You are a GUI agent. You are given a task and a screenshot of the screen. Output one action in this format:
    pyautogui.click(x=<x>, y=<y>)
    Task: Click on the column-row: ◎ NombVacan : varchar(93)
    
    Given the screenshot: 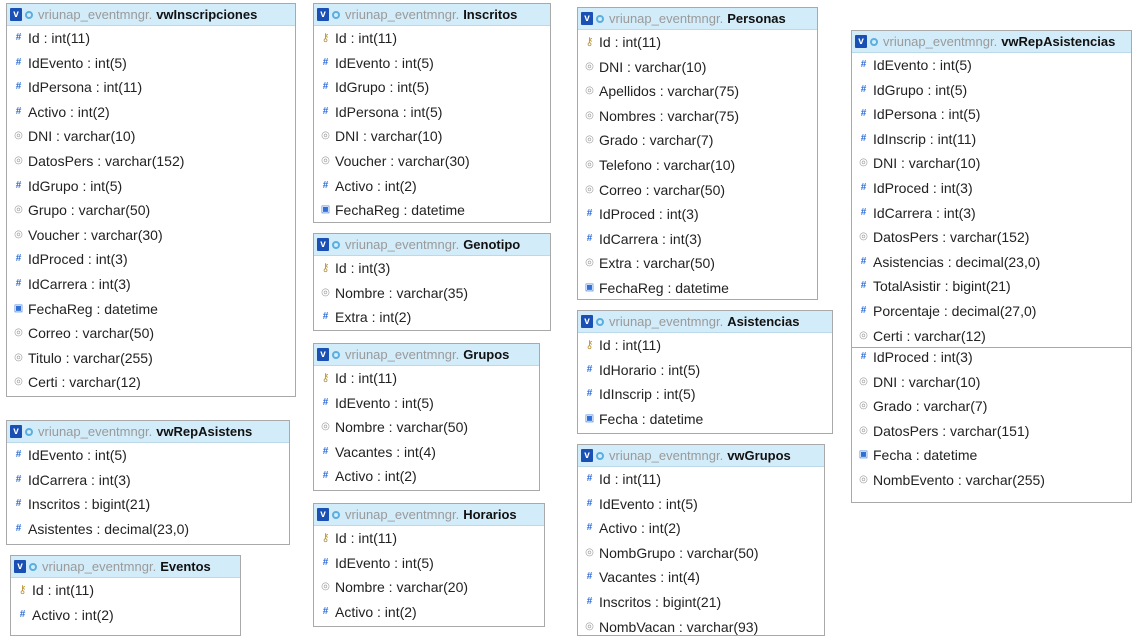 What is the action you would take?
    pyautogui.click(x=701, y=625)
    